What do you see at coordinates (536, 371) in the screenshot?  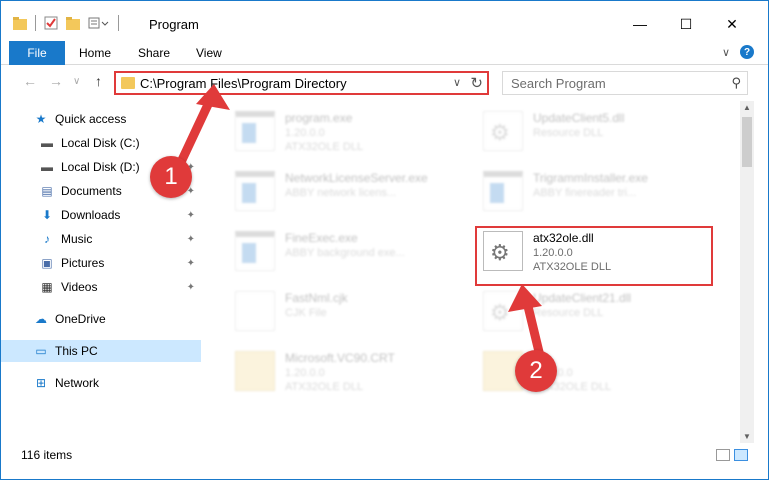 I see `callout-step-2: 2` at bounding box center [536, 371].